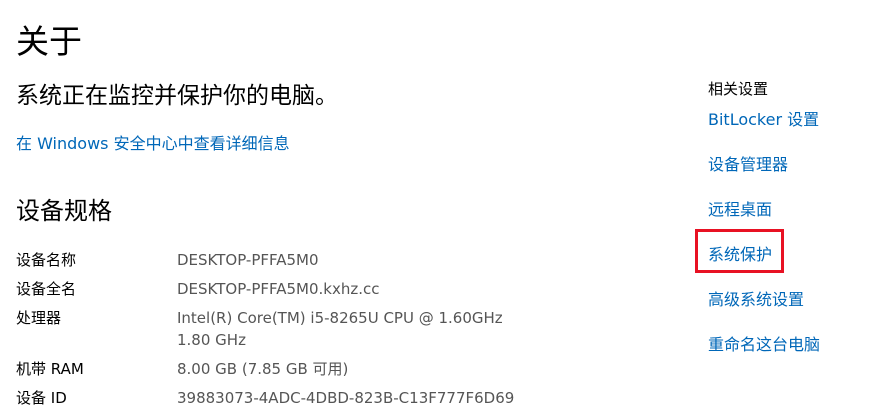  What do you see at coordinates (46, 260) in the screenshot?
I see `spec-label: 设备名称` at bounding box center [46, 260].